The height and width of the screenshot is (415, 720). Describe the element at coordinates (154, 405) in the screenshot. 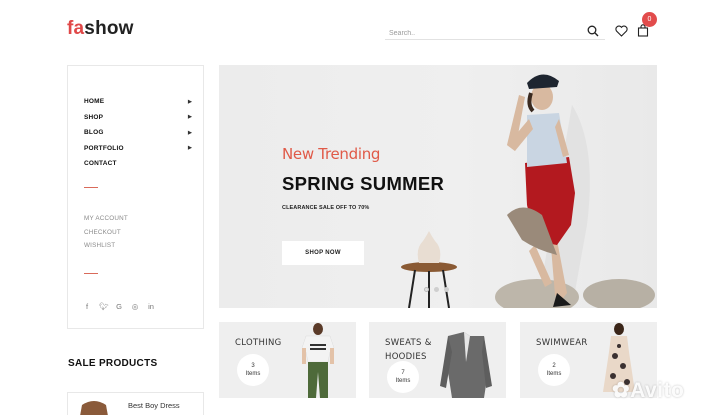

I see `product-name: Best Boy Dress` at that location.